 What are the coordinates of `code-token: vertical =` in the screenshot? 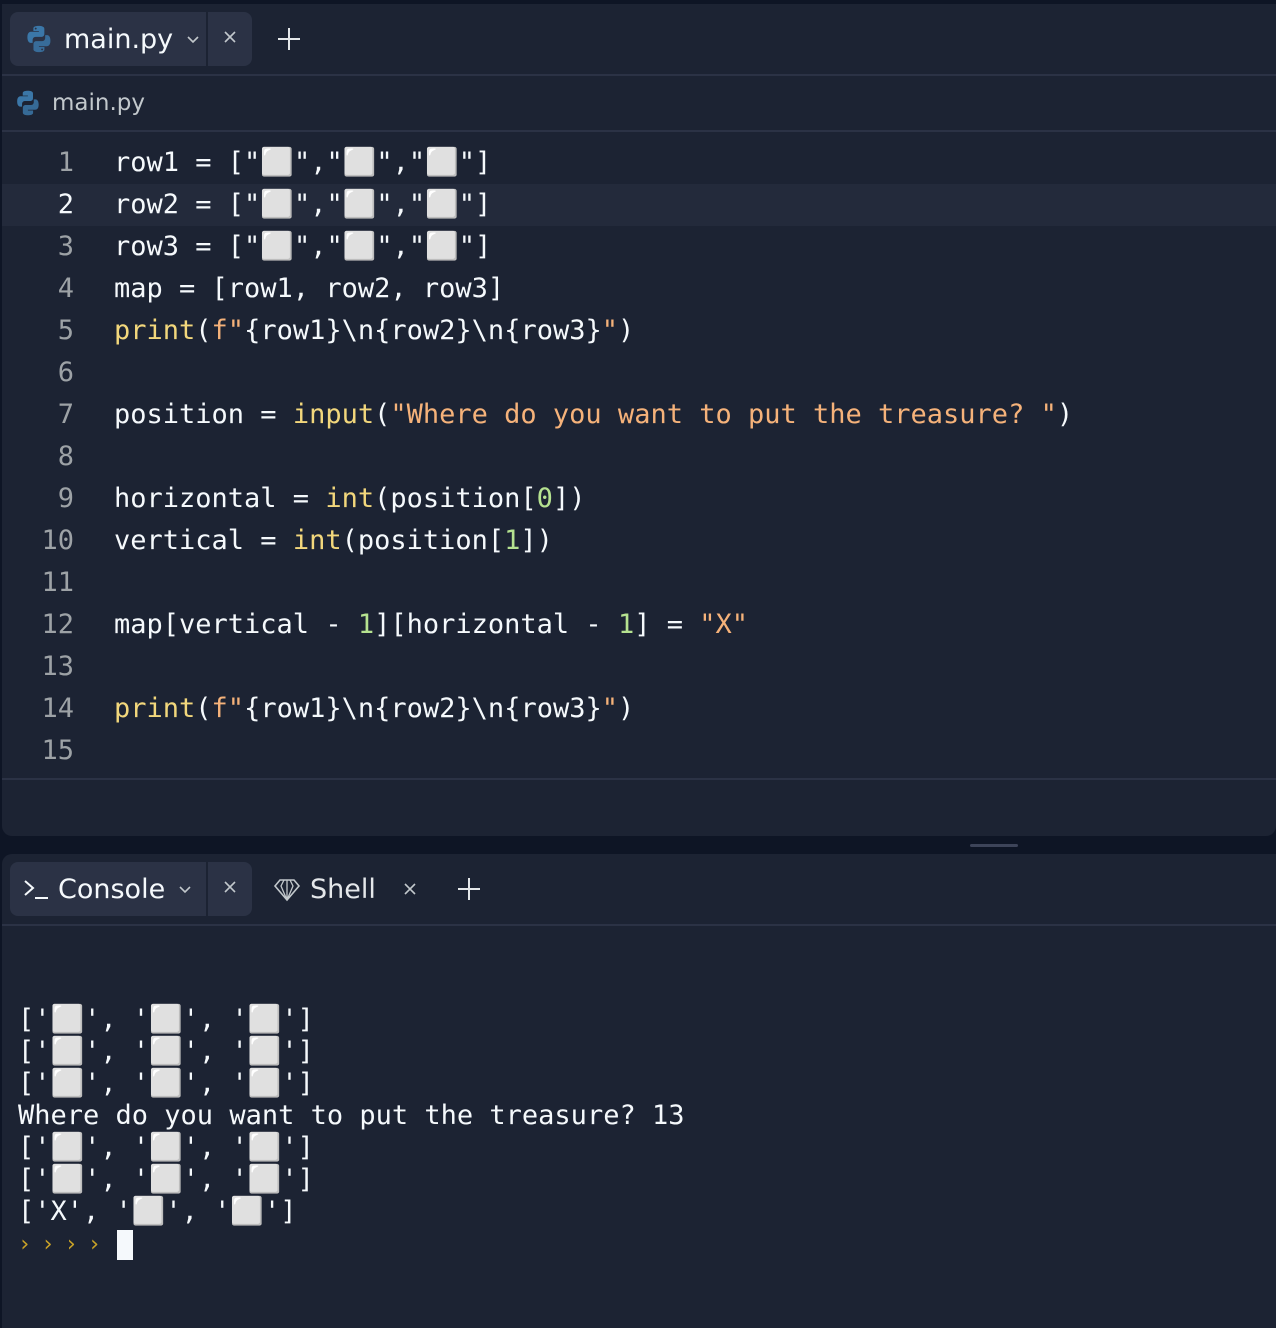 It's located at (203, 540).